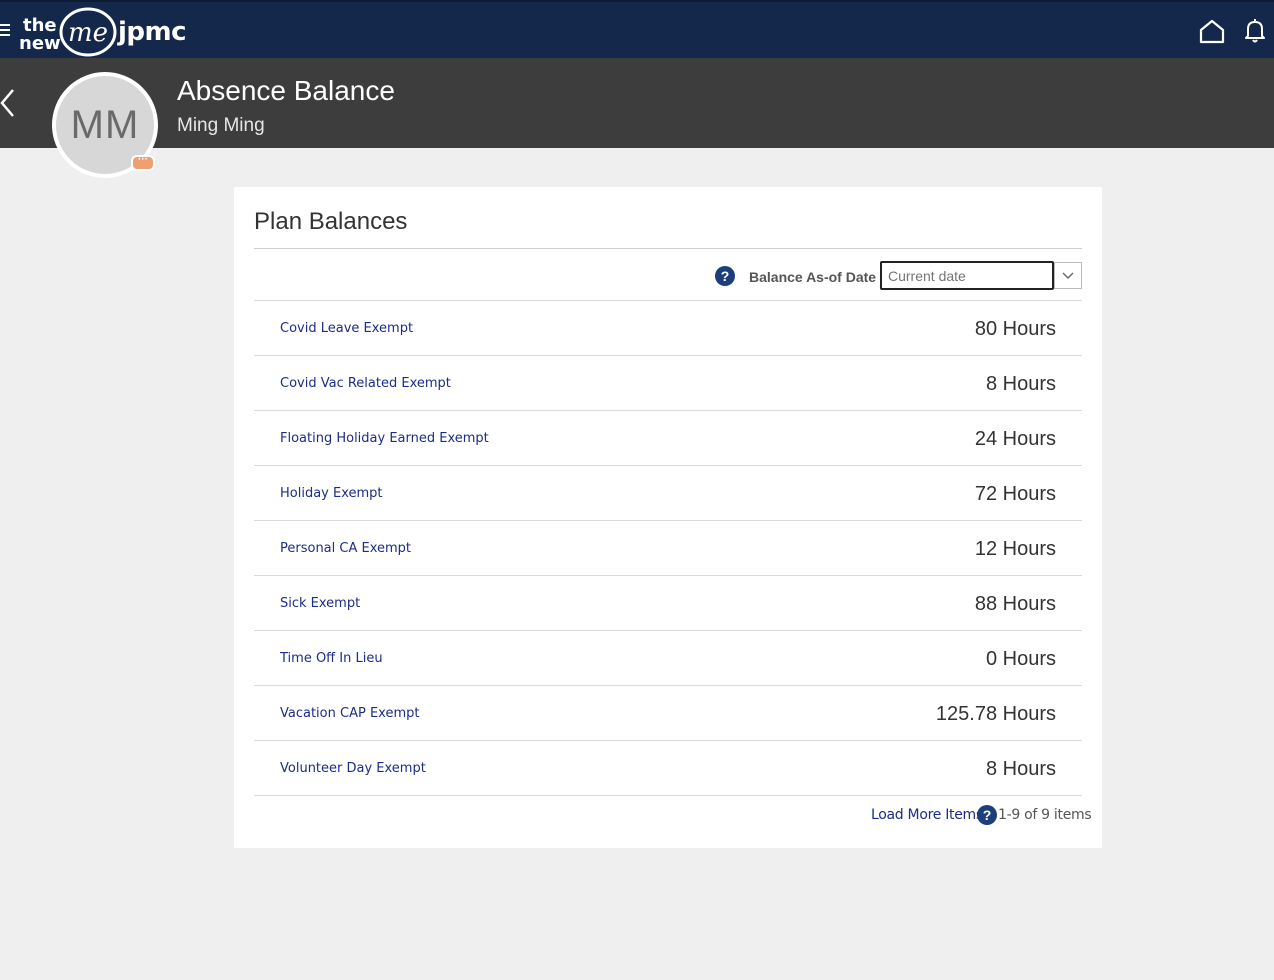 This screenshot has height=980, width=1274. I want to click on balance-as-of-label: Balance As-of Date, so click(813, 277).